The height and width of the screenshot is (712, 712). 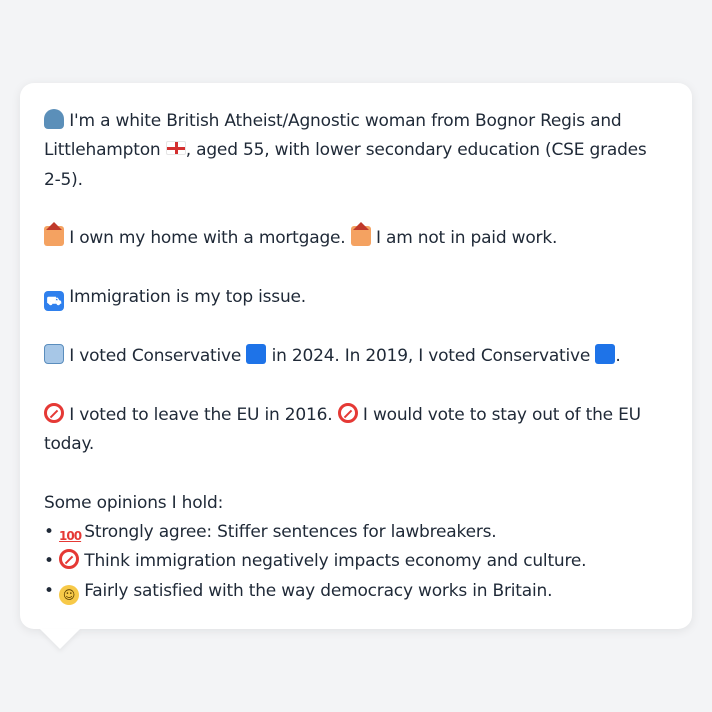 I want to click on england-flag-icon, so click(x=175, y=148).